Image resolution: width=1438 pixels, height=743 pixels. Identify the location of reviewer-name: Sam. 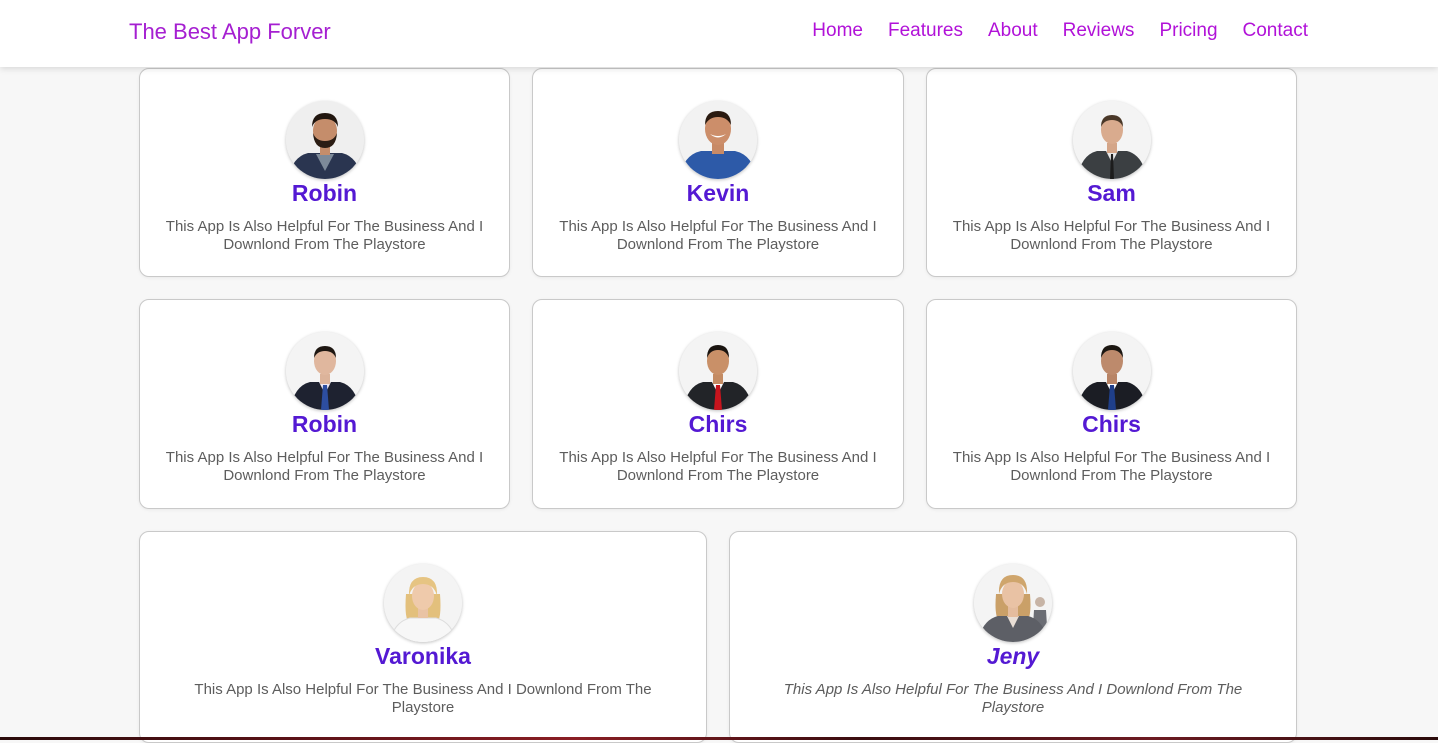
(1111, 193).